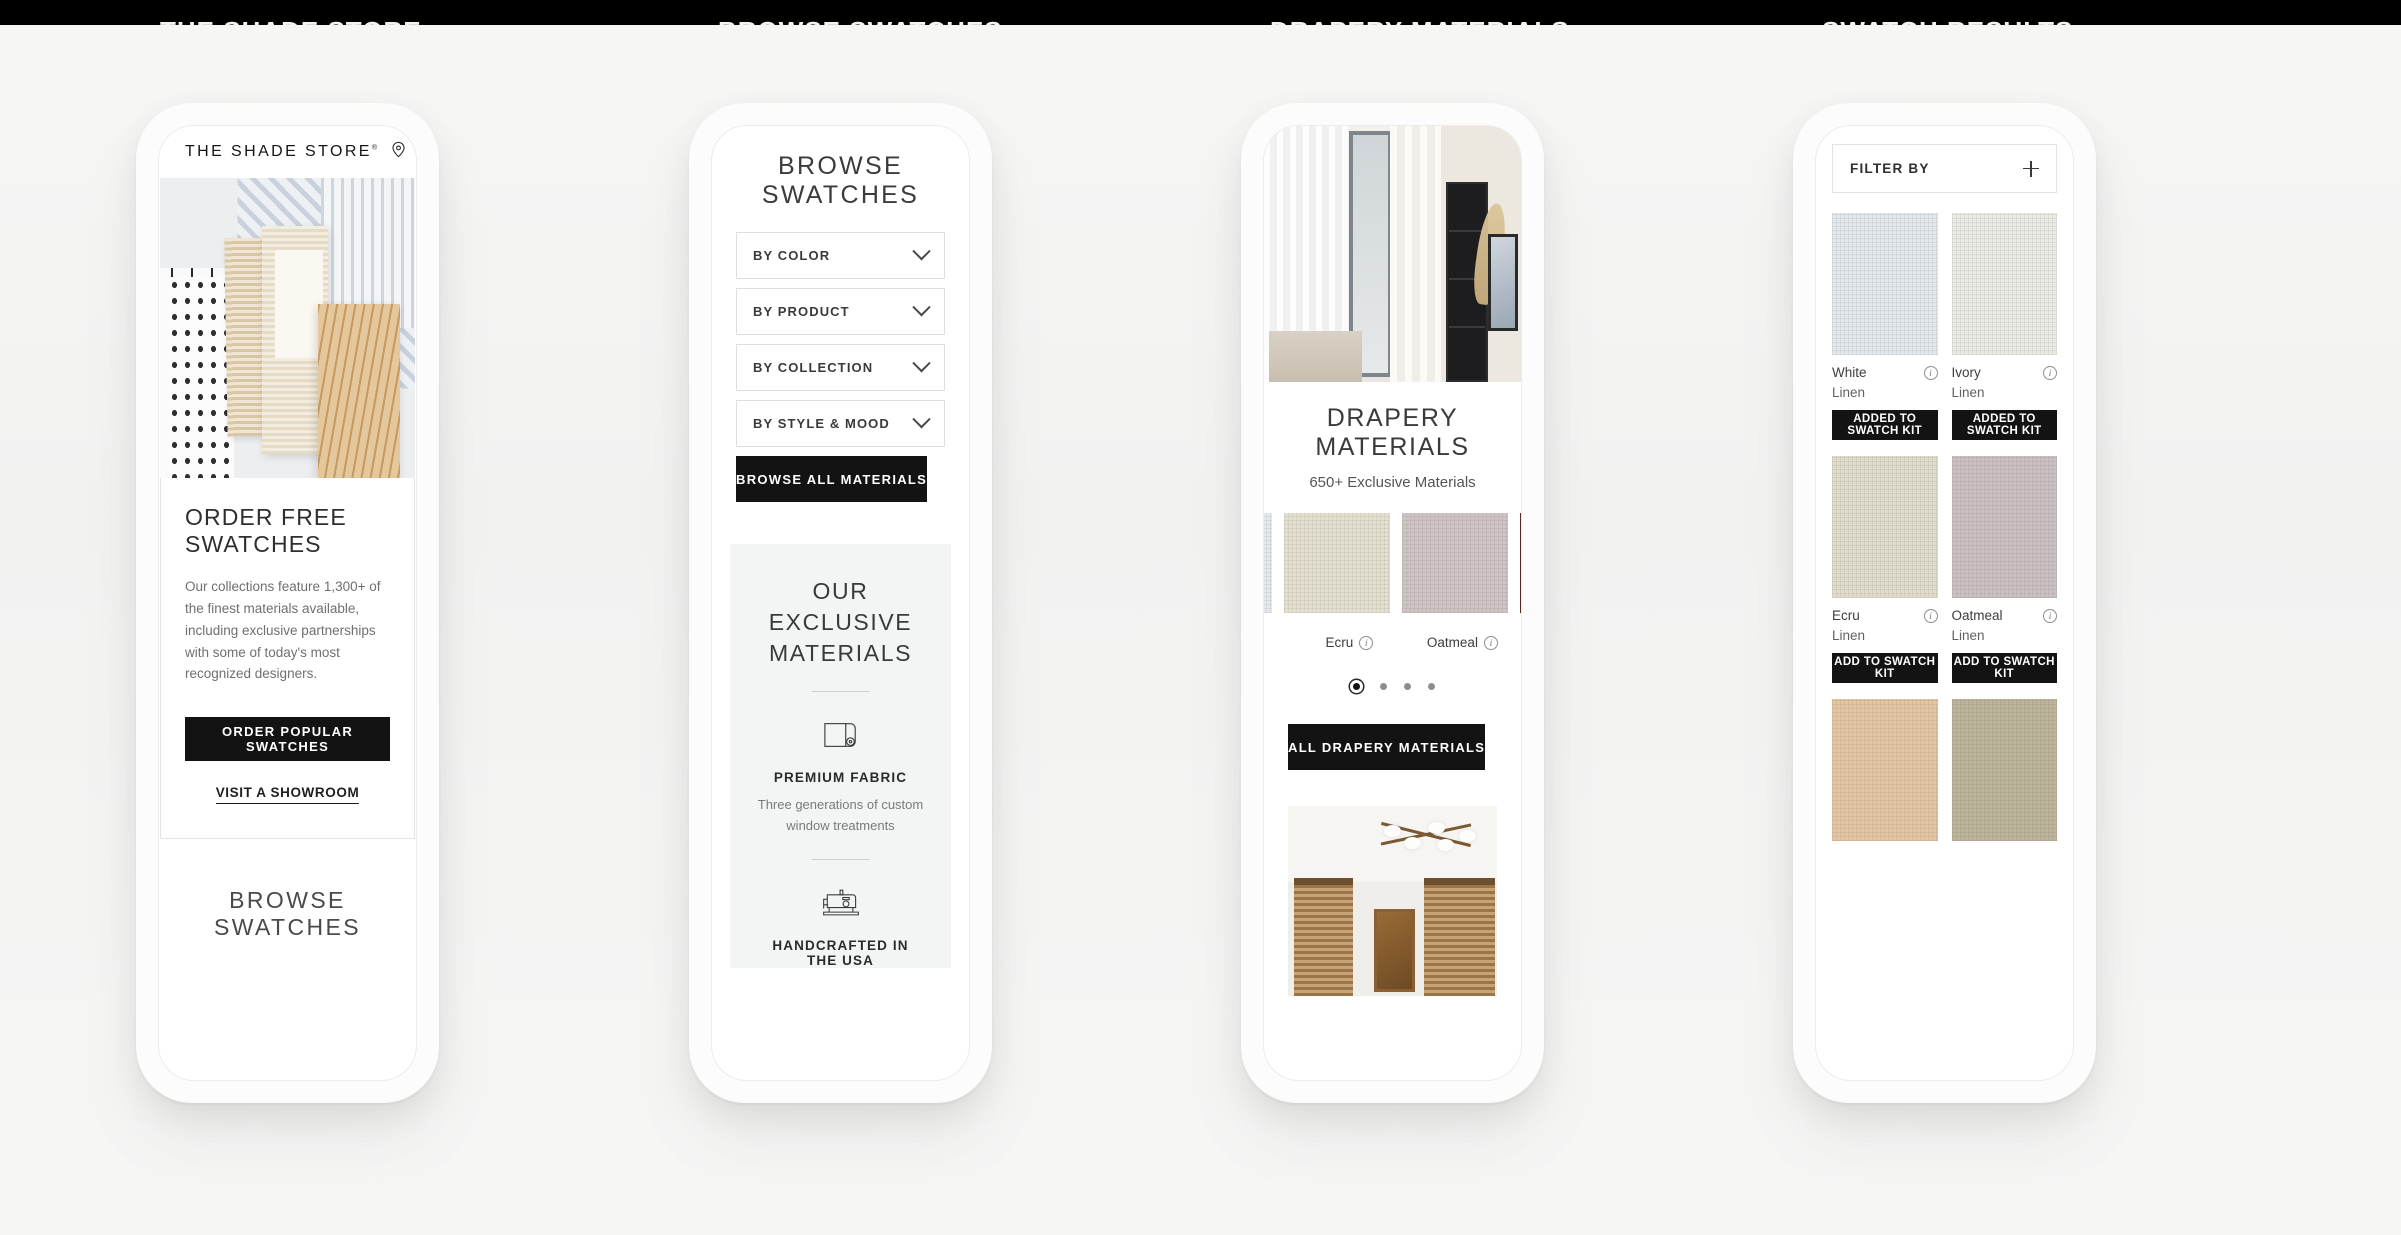  Describe the element at coordinates (398, 152) in the screenshot. I see `map-pin-icon` at that location.